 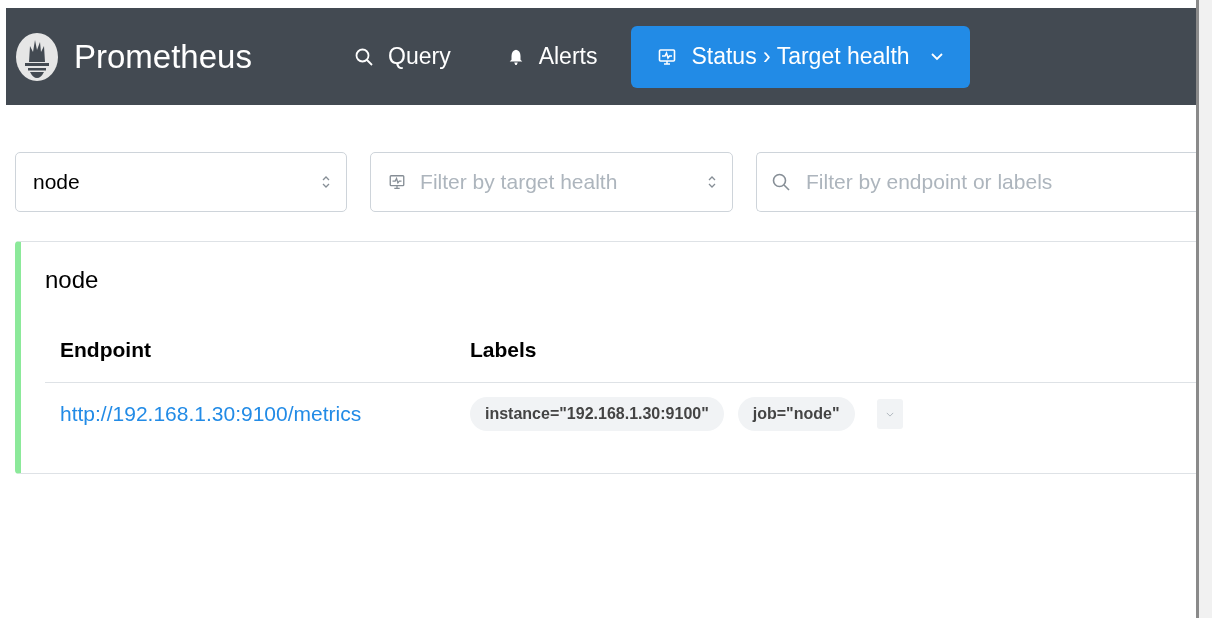 I want to click on column-header: Endpoint, so click(x=106, y=350).